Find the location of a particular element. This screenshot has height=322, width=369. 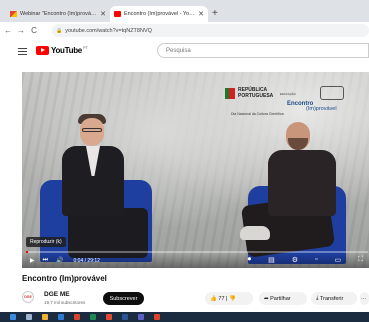

overlay-title-2: (Im)provável is located at coordinates (321, 109).